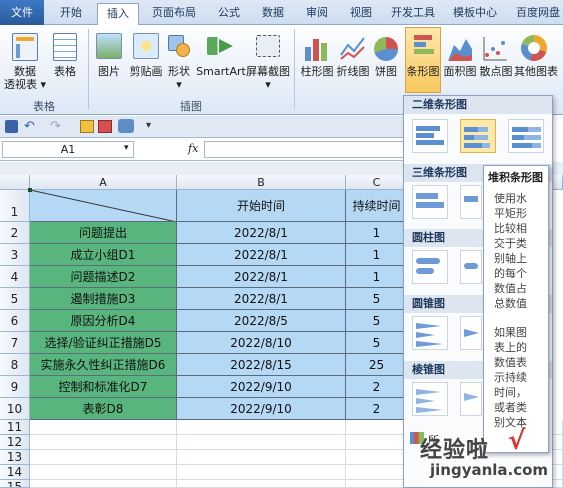  I want to click on row-header-6: 6, so click(15, 321).